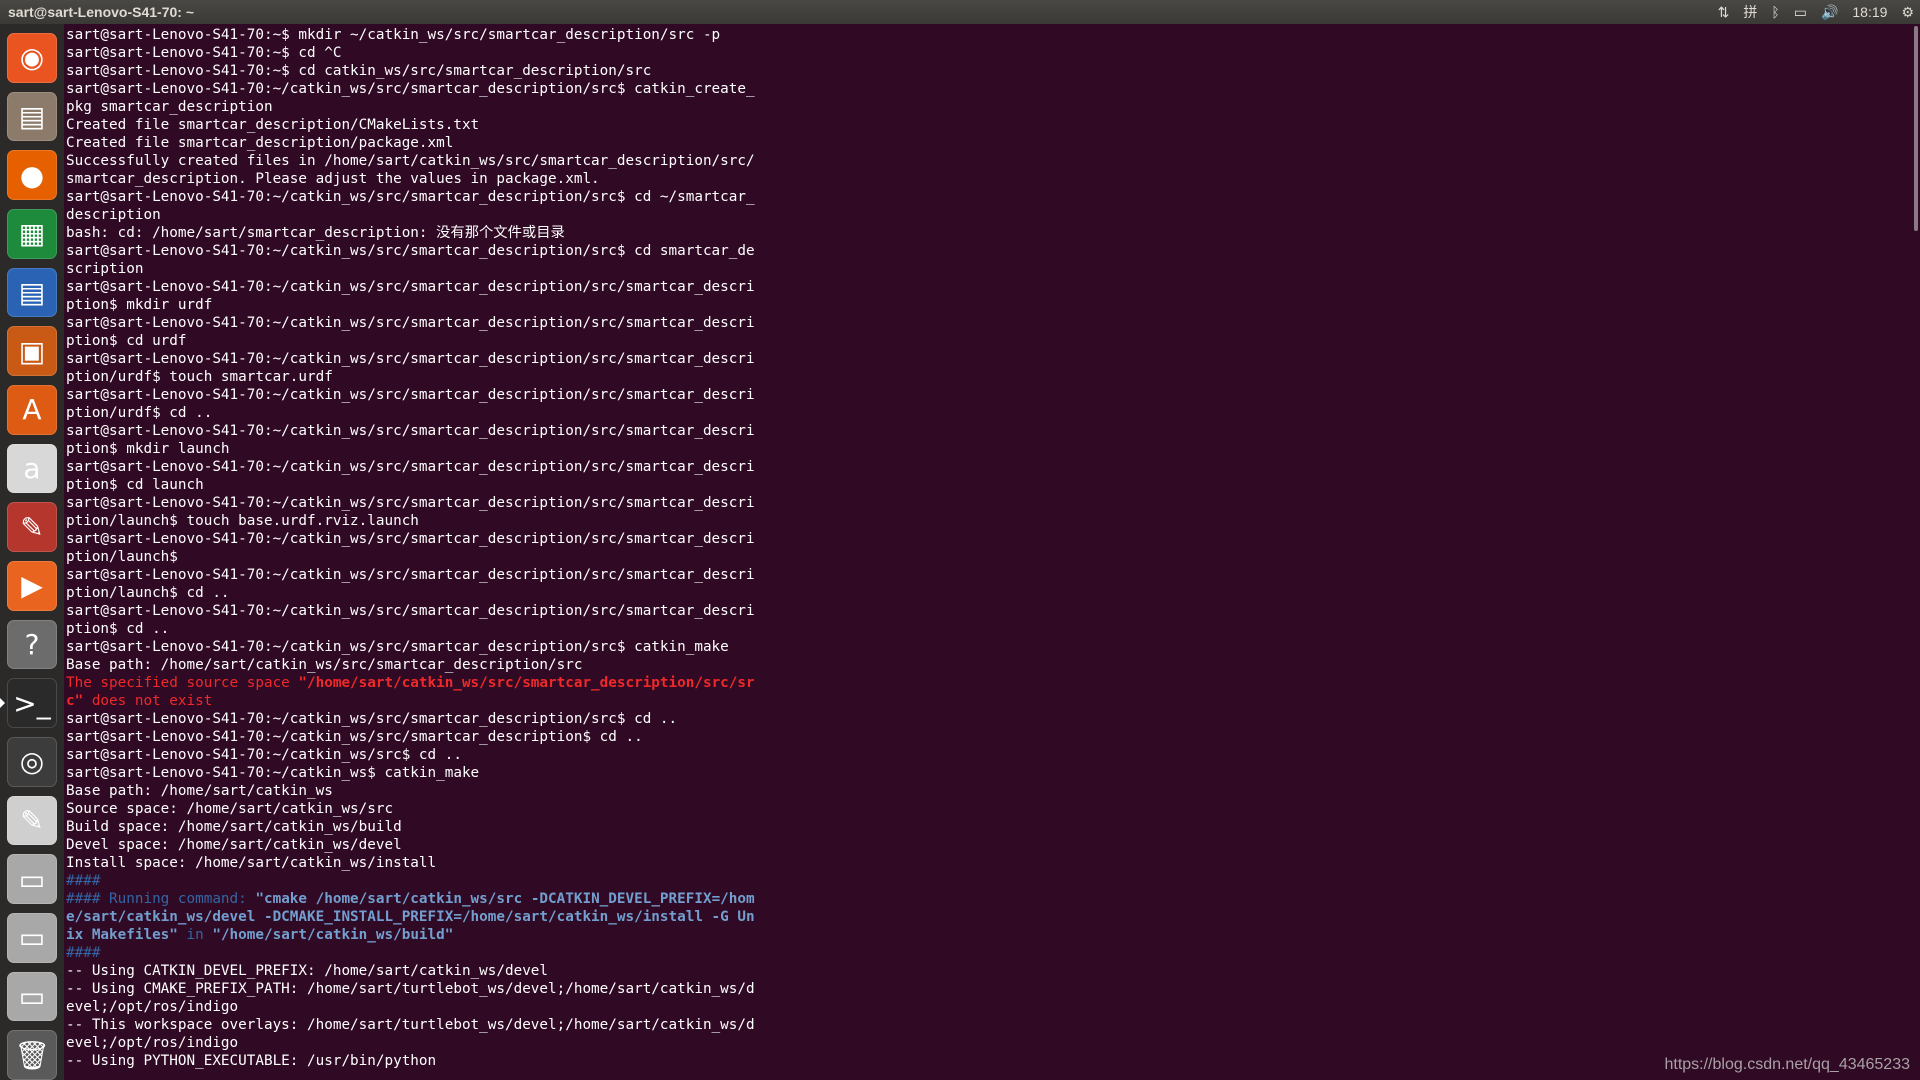  I want to click on terminal-text: ption/launch$, so click(122, 557).